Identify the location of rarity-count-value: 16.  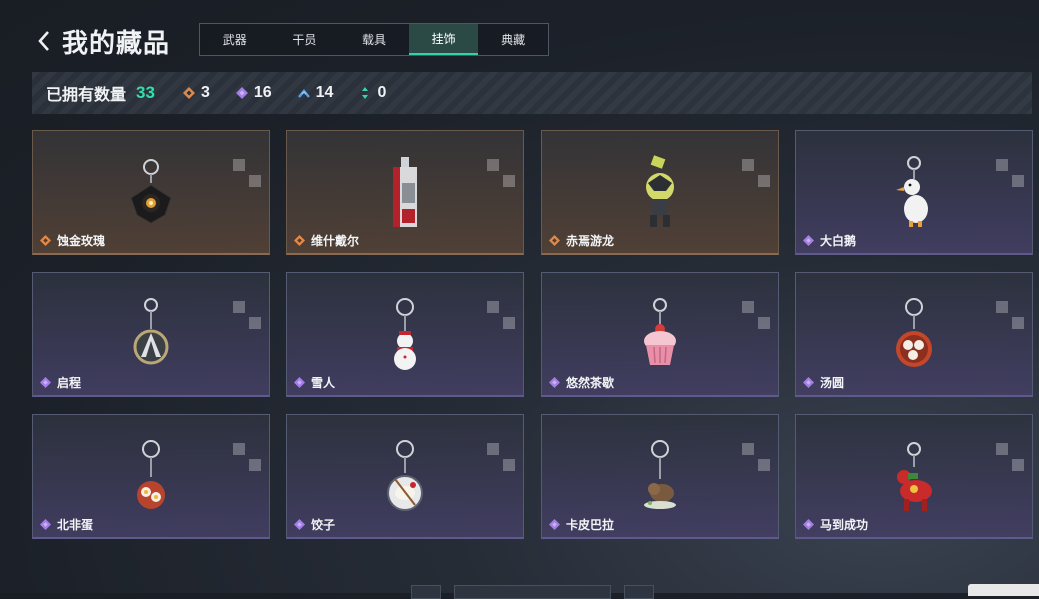
(262, 92).